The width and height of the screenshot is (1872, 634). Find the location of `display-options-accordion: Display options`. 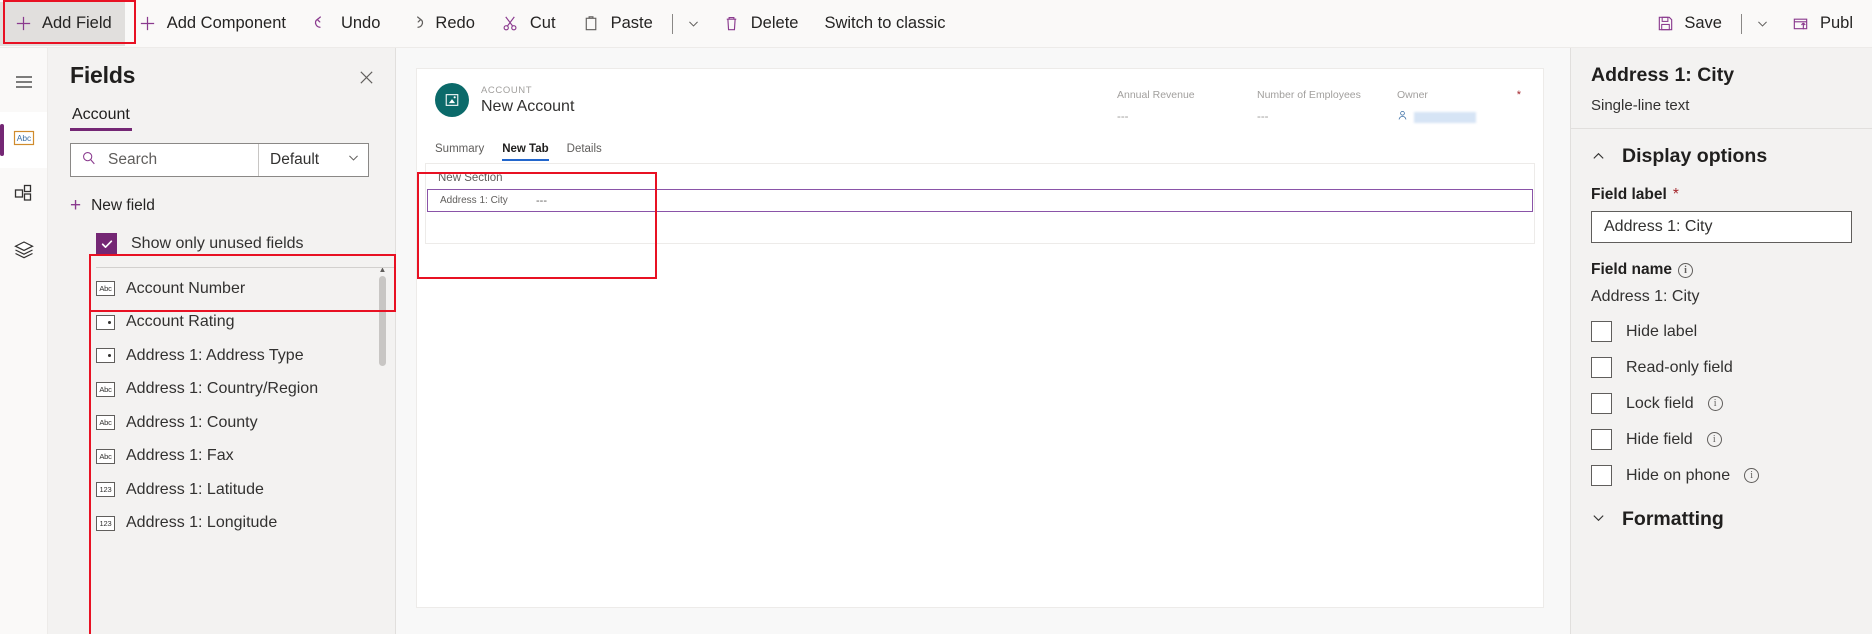

display-options-accordion: Display options is located at coordinates (1721, 156).